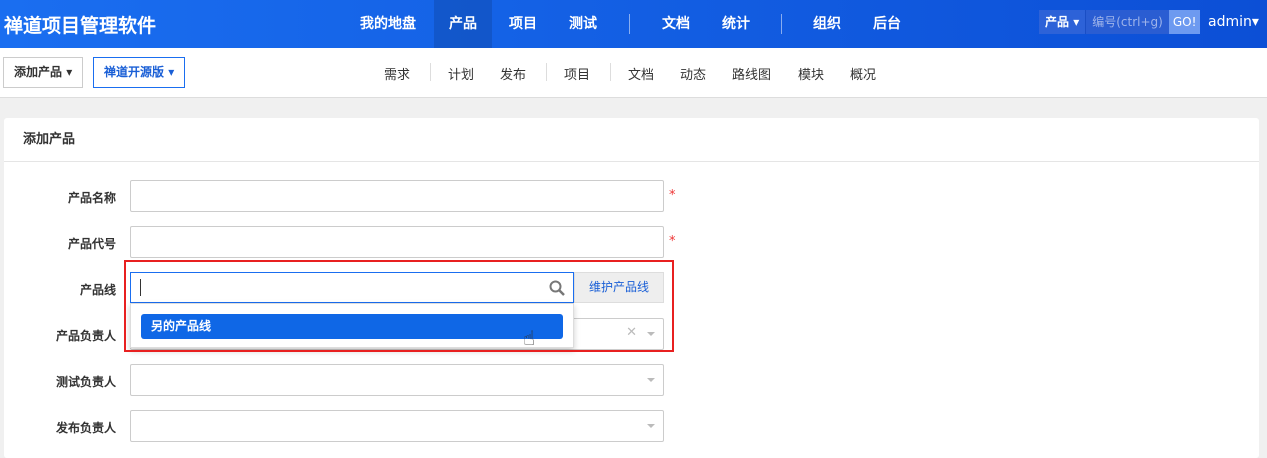  Describe the element at coordinates (397, 426) in the screenshot. I see `release-owner-select` at that location.